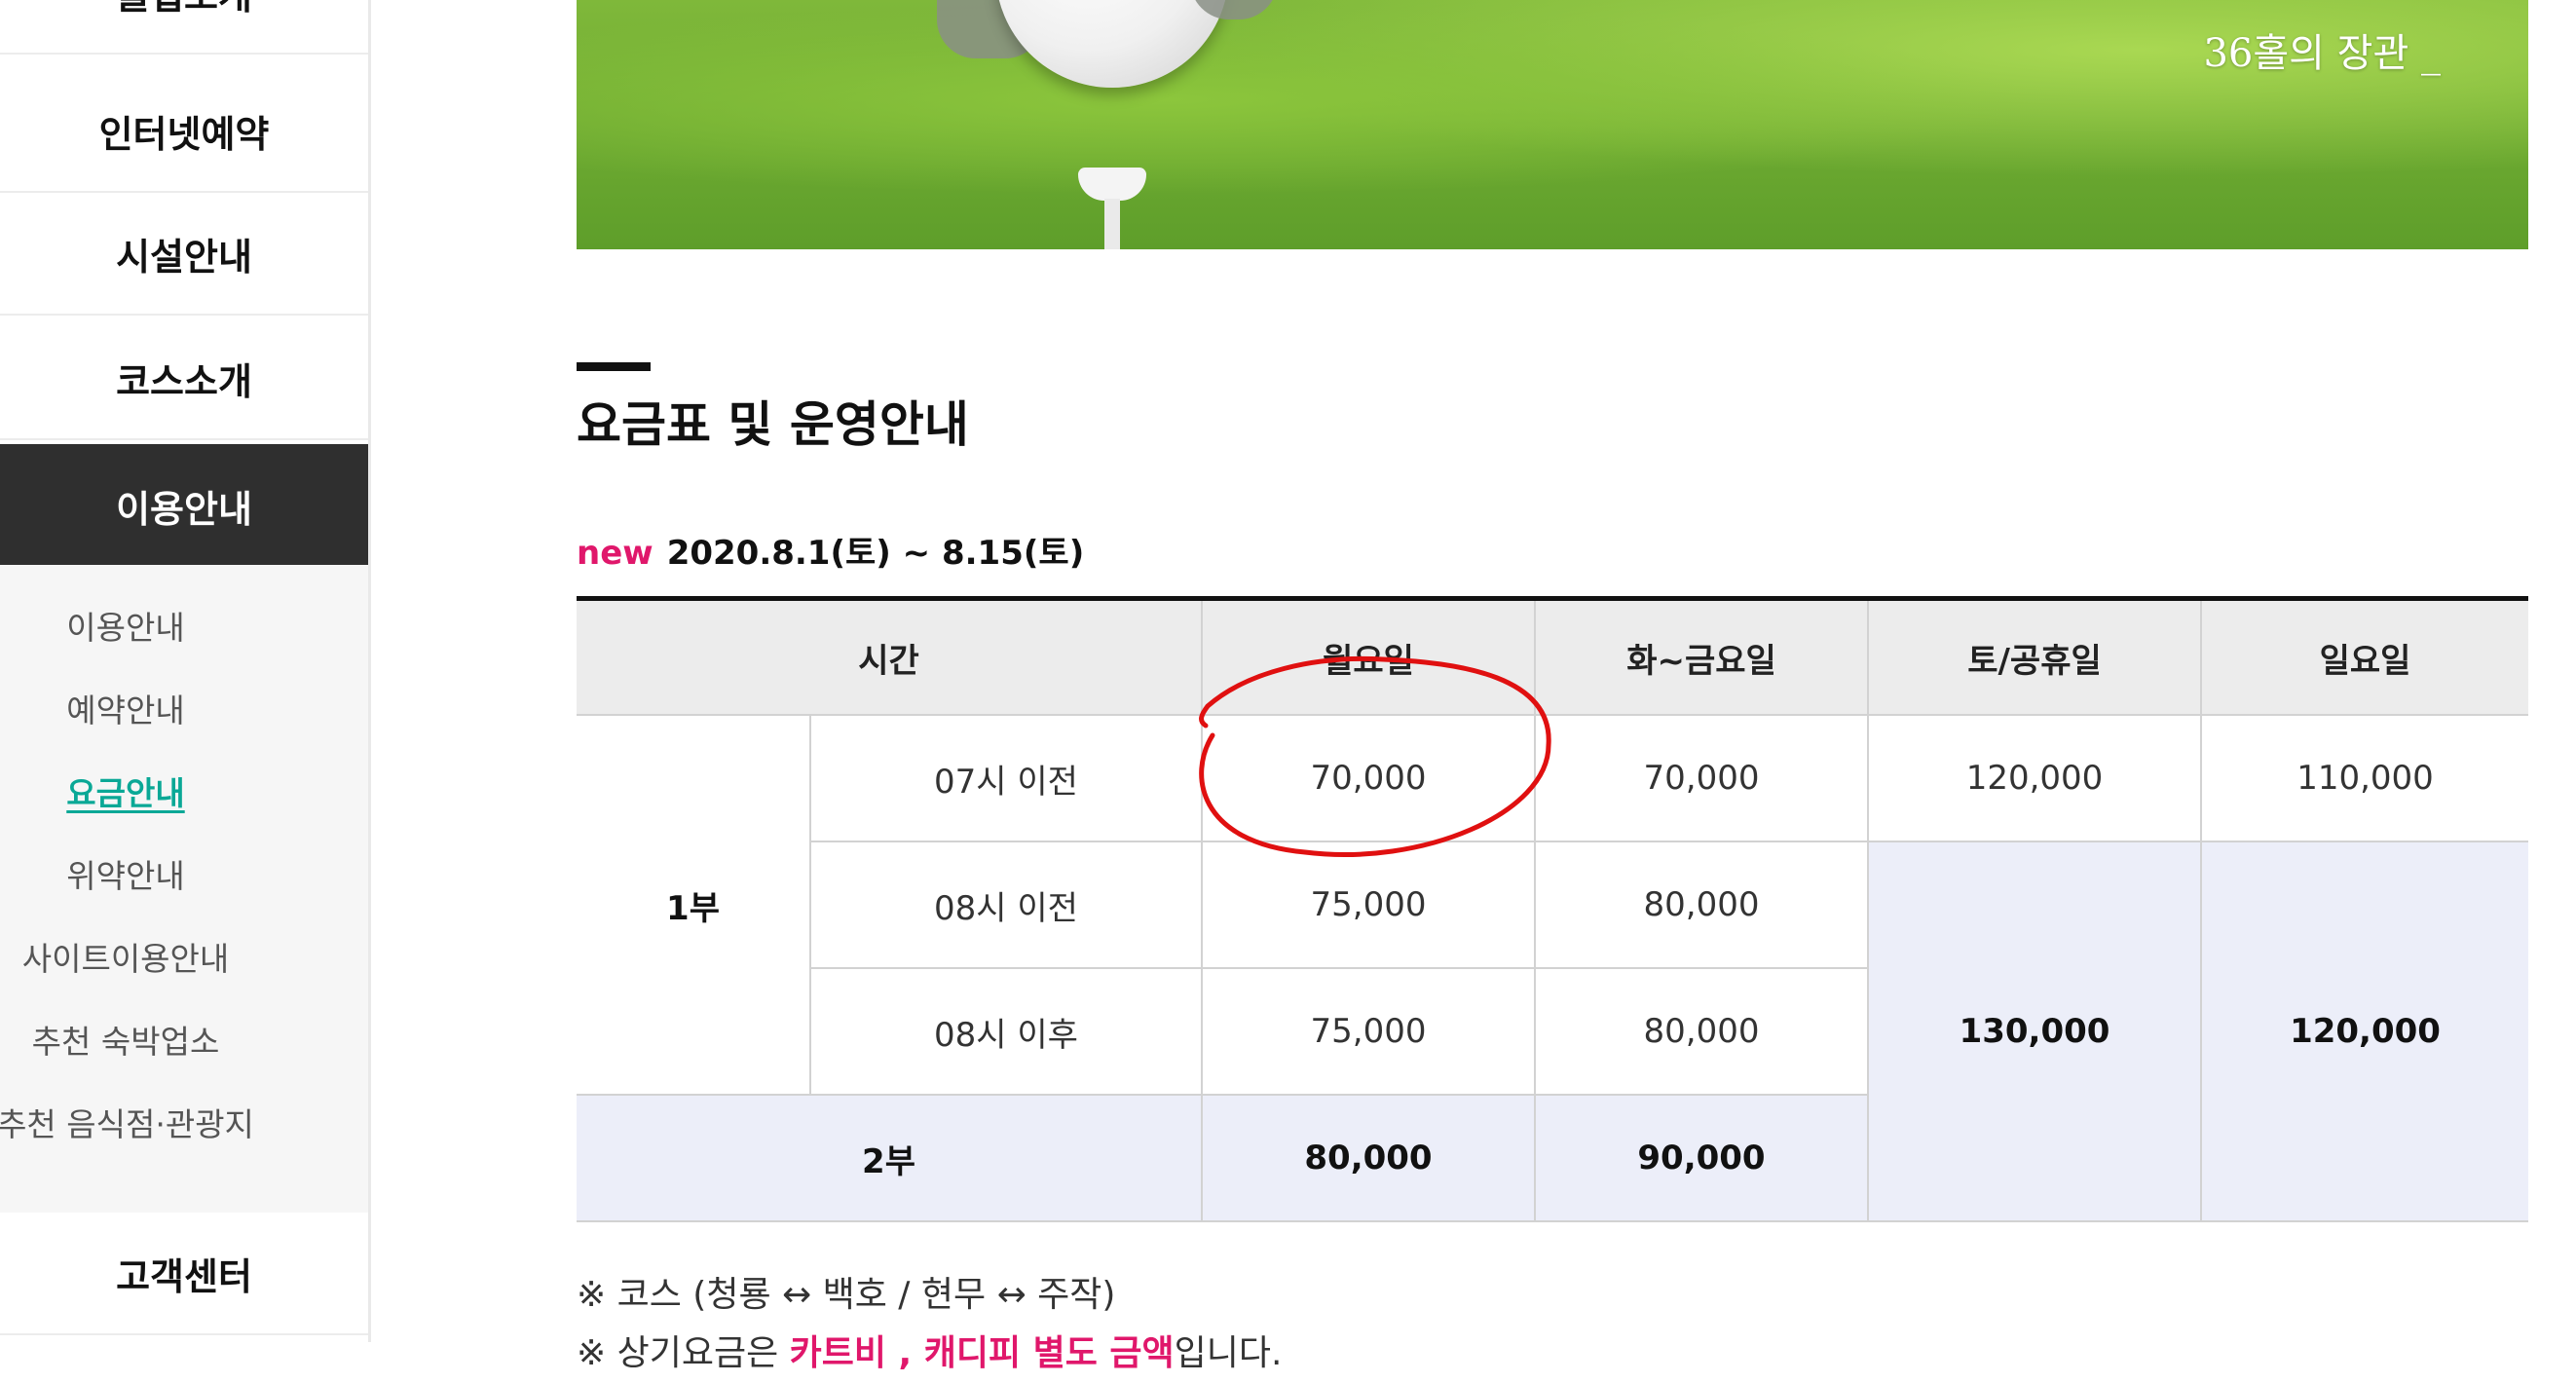 This screenshot has width=2576, height=1383. What do you see at coordinates (890, 657) in the screenshot?
I see `header-time: 시간` at bounding box center [890, 657].